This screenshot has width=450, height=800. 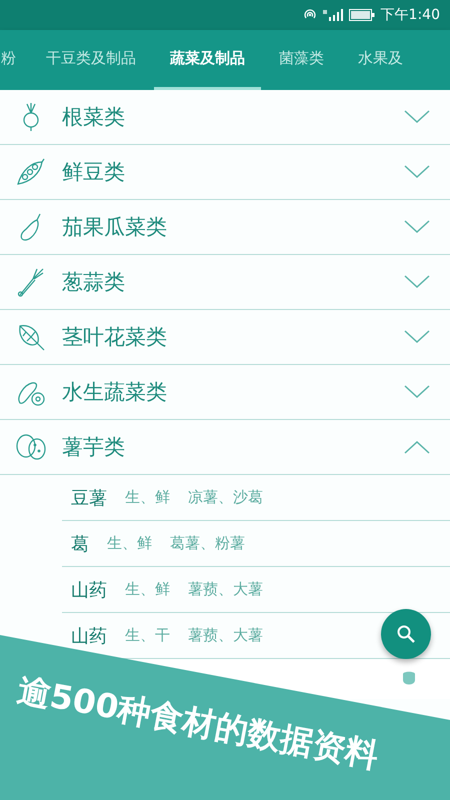 I want to click on food-alias: 凉薯、沙葛, so click(x=225, y=497).